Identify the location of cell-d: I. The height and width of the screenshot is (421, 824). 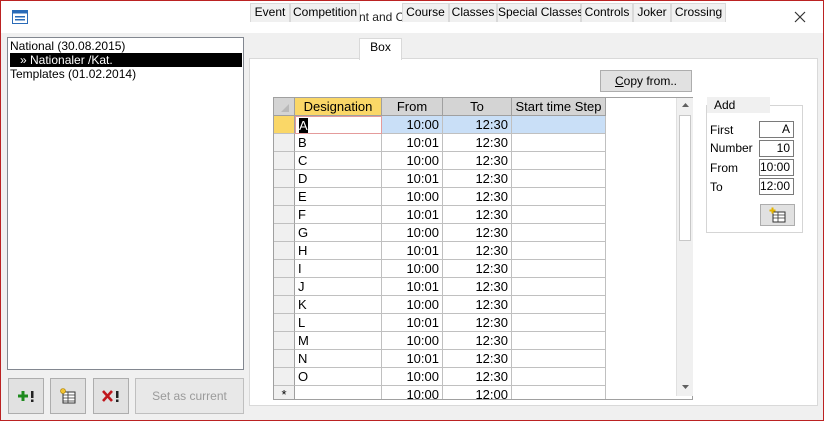
(338, 269).